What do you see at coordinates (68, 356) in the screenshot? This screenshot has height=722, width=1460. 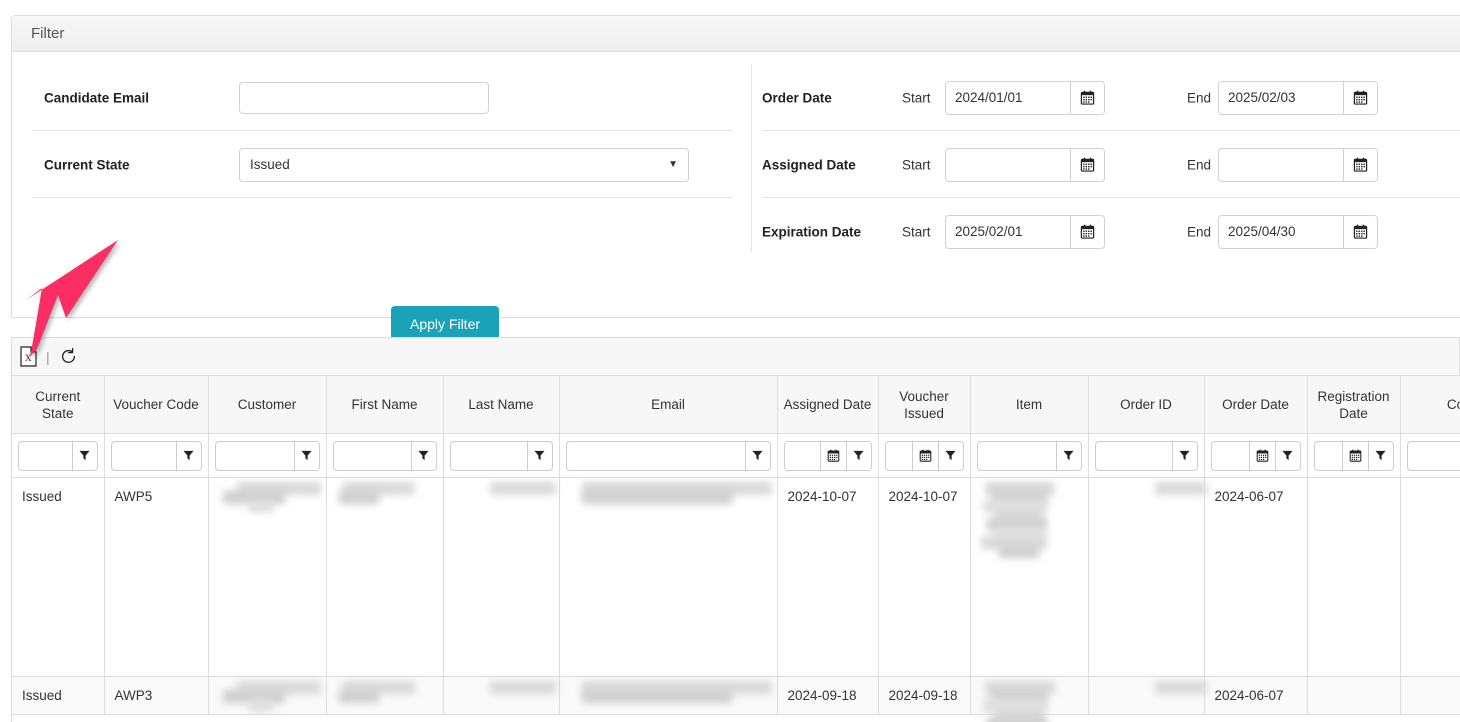 I see `refresh-icon` at bounding box center [68, 356].